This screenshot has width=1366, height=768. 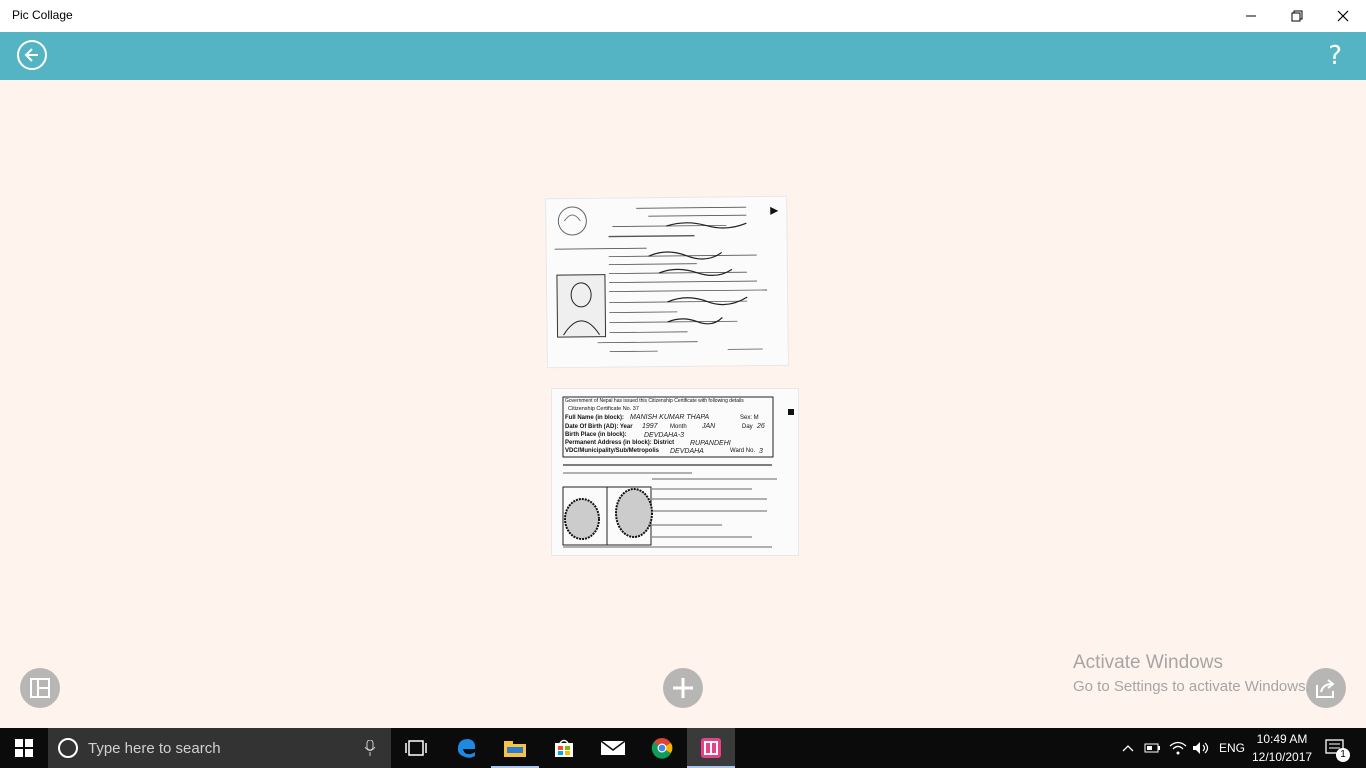 I want to click on cert-address-label: Permanent Address (in block): District, so click(x=619, y=443).